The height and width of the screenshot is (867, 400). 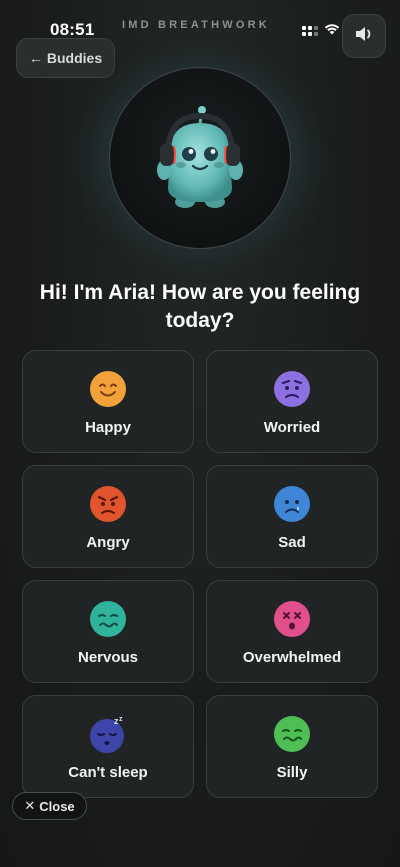 I want to click on speaker-icon, so click(x=364, y=36).